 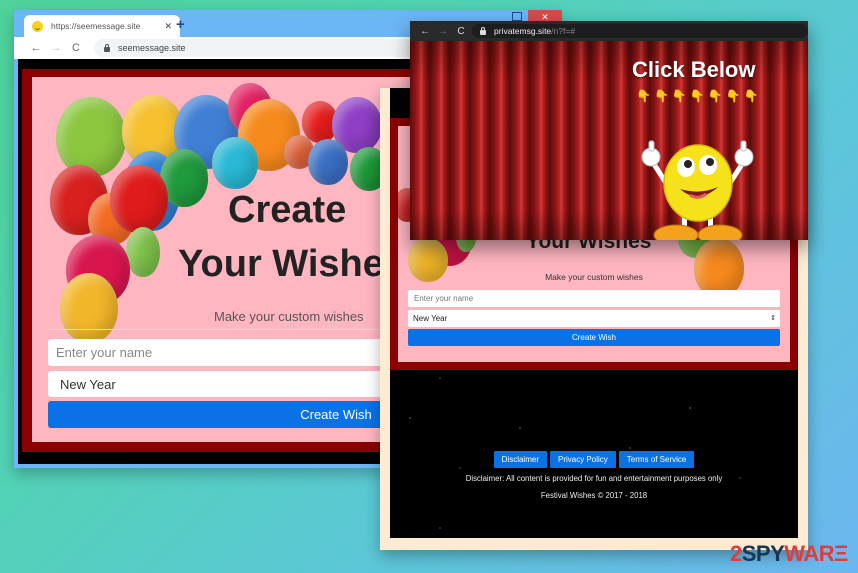 I want to click on occasion-select: New Year ⇕, so click(x=594, y=318).